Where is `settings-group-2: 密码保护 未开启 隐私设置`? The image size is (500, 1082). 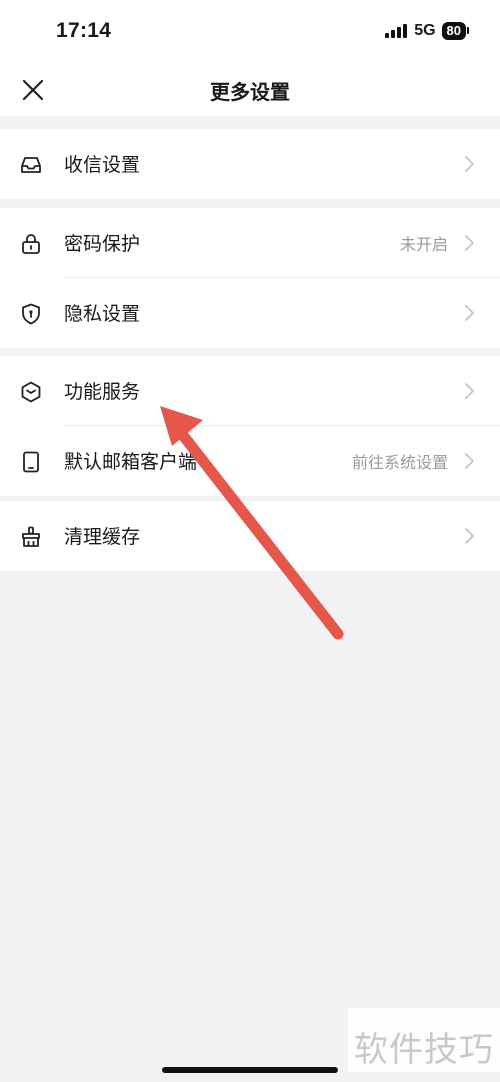 settings-group-2: 密码保护 未开启 隐私设置 is located at coordinates (250, 278).